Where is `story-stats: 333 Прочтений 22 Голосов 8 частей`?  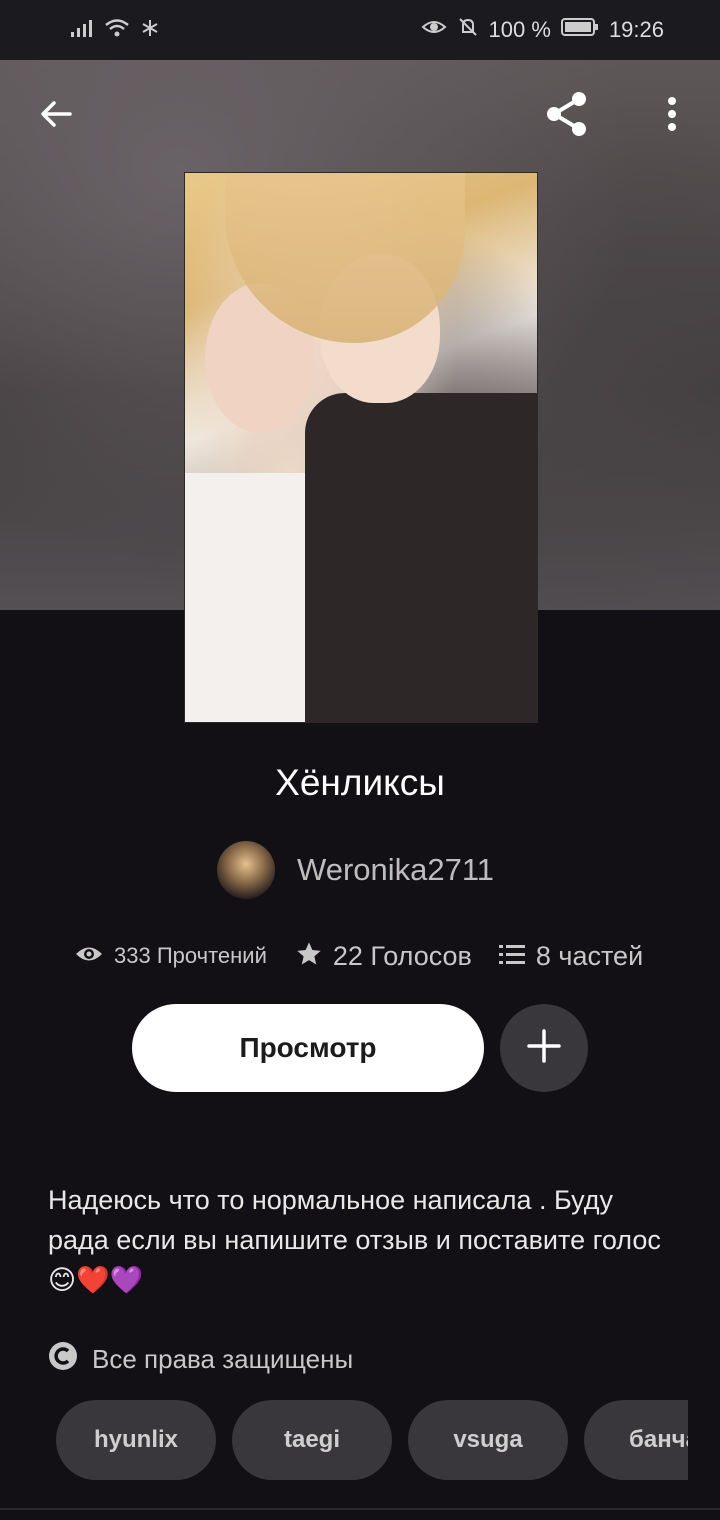
story-stats: 333 Прочтений 22 Голосов 8 частей is located at coordinates (358, 956).